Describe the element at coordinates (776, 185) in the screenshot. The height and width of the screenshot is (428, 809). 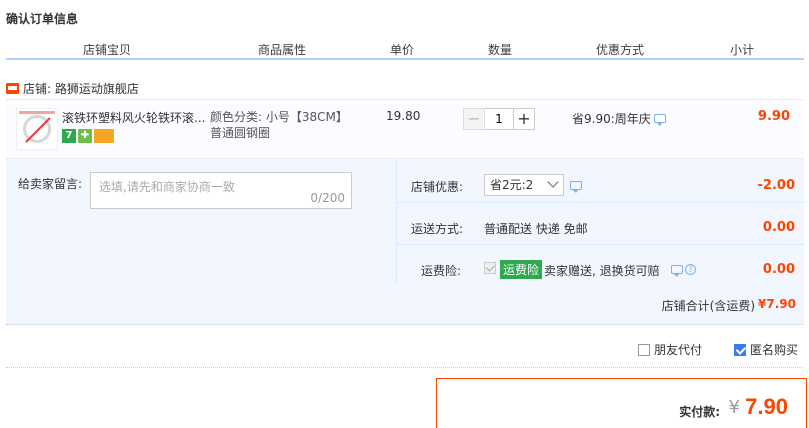
I see `shop-discount-value: -2.00` at that location.